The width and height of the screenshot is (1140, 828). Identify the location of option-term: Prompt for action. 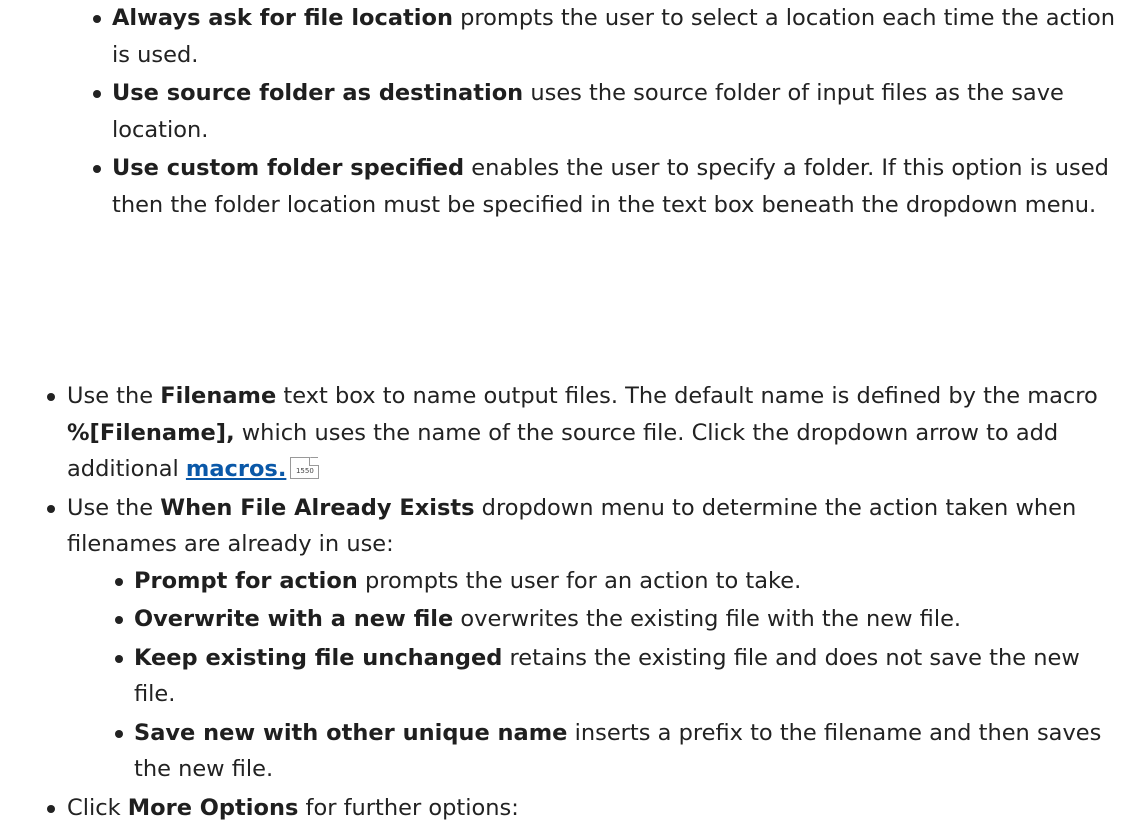
(246, 580).